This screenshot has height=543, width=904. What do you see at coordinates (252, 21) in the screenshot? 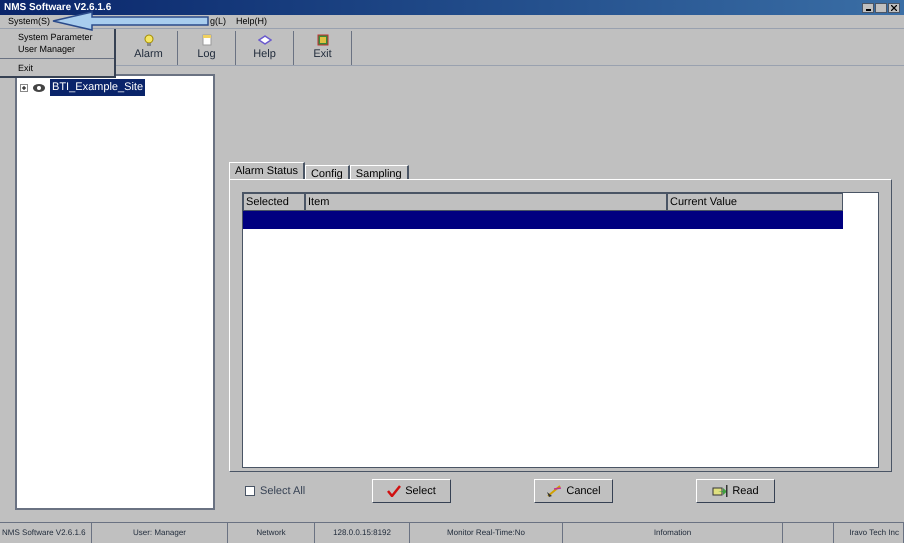
I see `menu-item: Help(H)` at bounding box center [252, 21].